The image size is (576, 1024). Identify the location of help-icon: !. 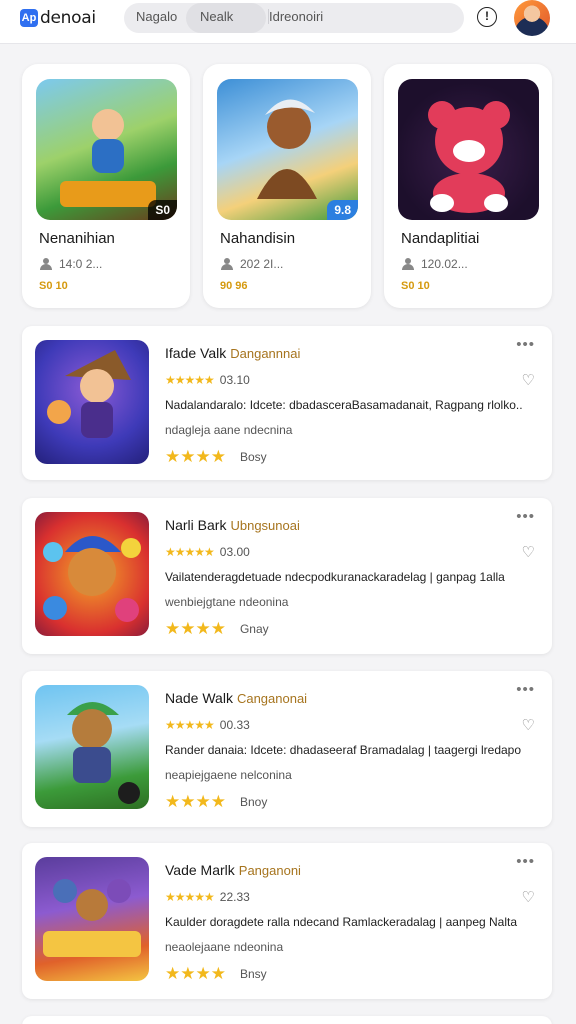
(487, 17).